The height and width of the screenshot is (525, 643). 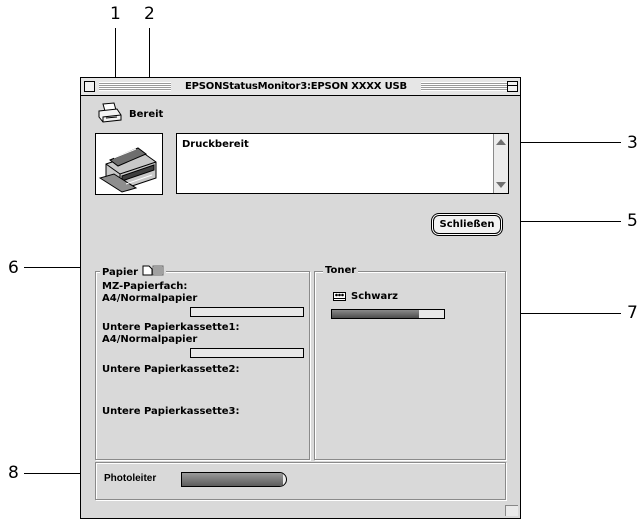 I want to click on close-button: Schließen, so click(x=467, y=224).